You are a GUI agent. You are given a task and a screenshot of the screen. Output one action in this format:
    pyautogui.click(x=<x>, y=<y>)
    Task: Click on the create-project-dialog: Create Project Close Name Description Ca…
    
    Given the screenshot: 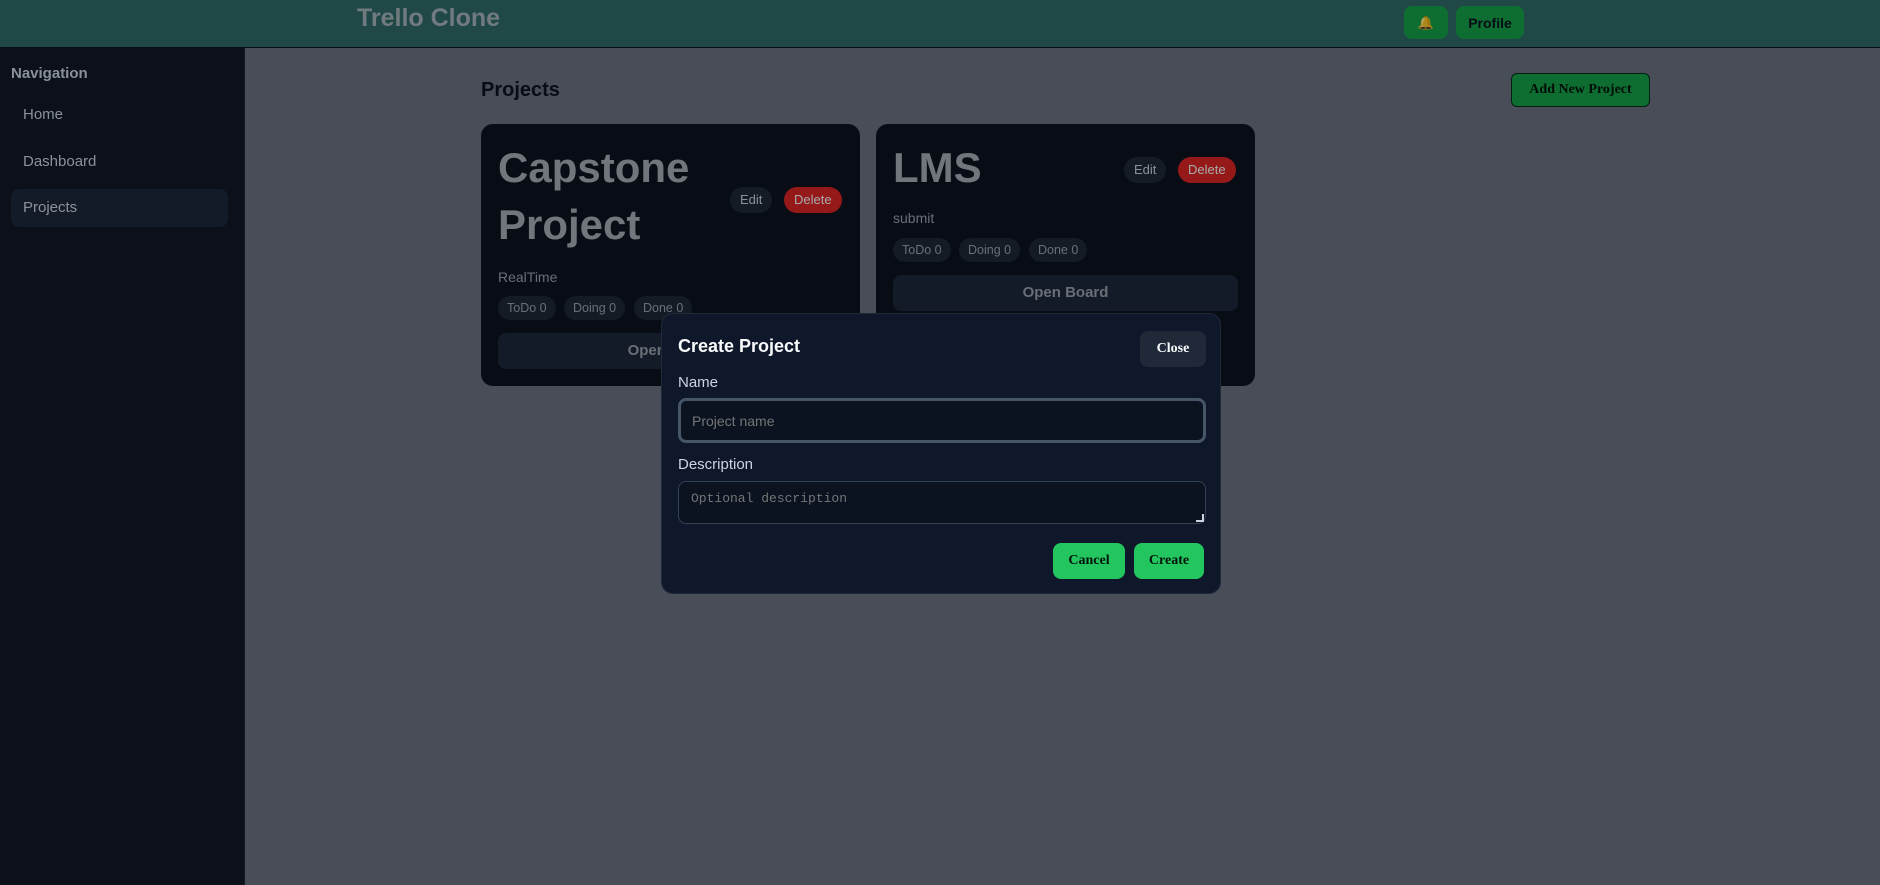 What is the action you would take?
    pyautogui.click(x=941, y=453)
    